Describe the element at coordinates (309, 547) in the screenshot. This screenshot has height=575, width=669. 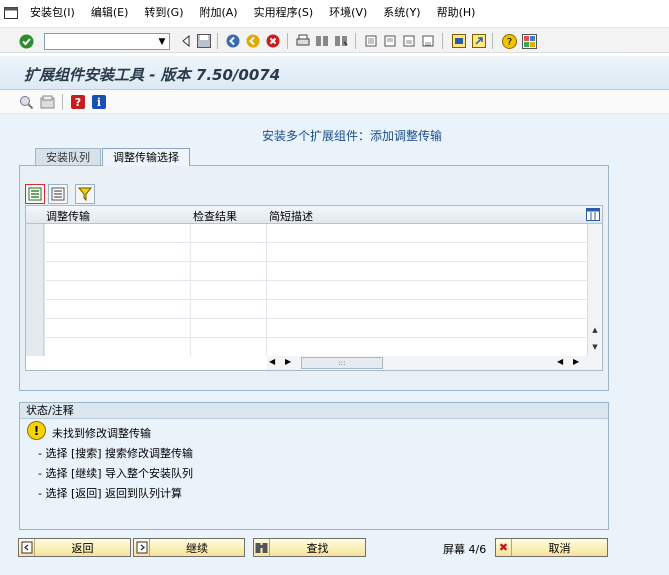
I see `search-button: 查找` at that location.